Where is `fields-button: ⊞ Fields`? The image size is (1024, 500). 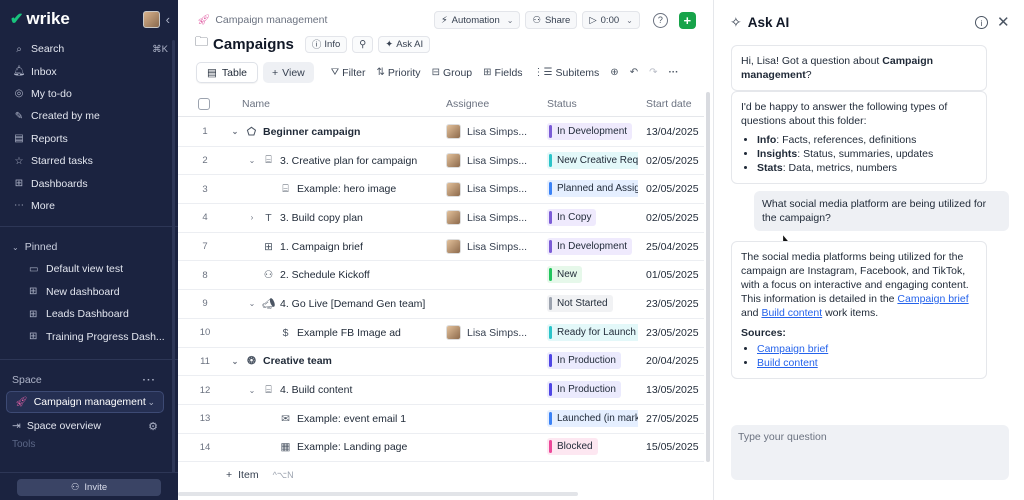 fields-button: ⊞ Fields is located at coordinates (502, 73).